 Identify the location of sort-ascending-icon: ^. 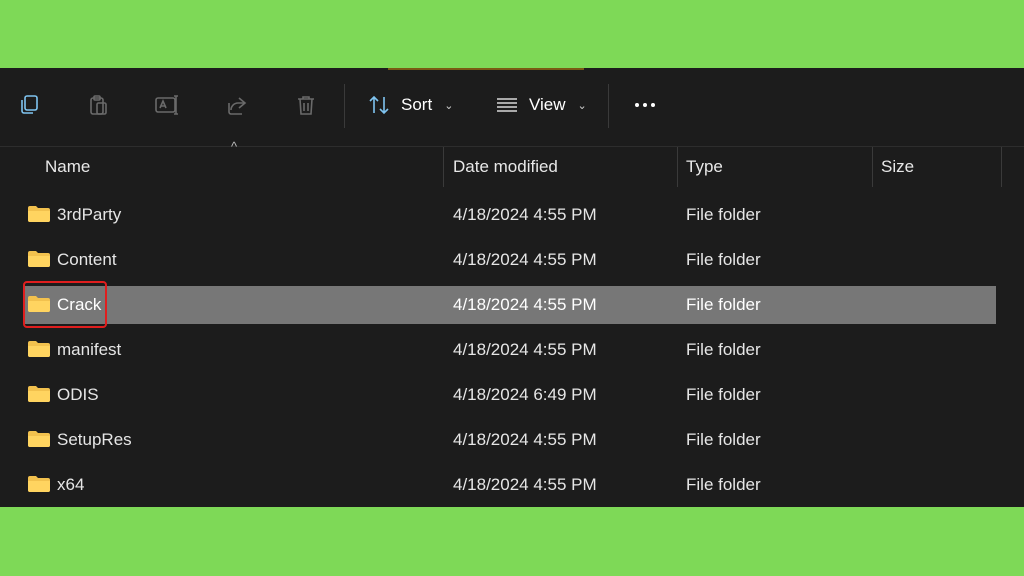
(234, 146).